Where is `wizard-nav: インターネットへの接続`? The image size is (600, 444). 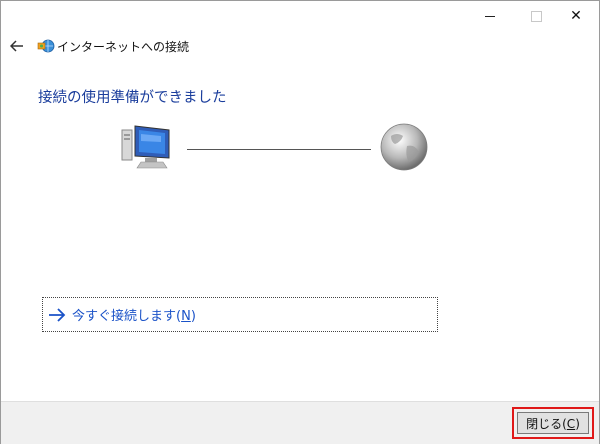
wizard-nav: インターネットへの接続 is located at coordinates (300, 46).